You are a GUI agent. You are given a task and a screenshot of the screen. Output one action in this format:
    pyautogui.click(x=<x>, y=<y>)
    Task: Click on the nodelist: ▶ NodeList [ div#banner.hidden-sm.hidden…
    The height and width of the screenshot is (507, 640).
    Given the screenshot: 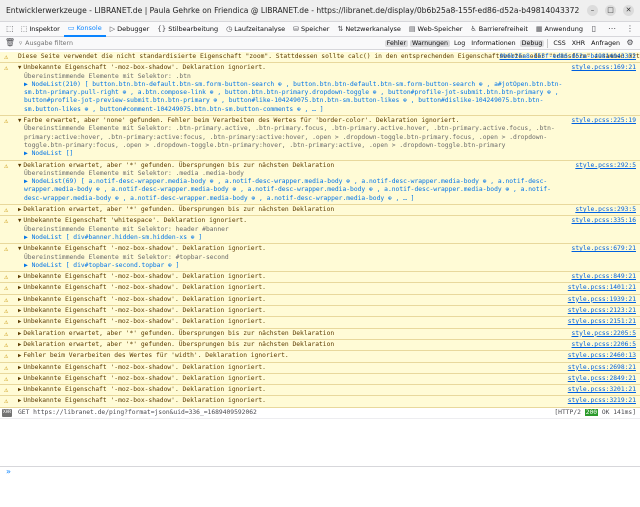 What is the action you would take?
    pyautogui.click(x=291, y=238)
    